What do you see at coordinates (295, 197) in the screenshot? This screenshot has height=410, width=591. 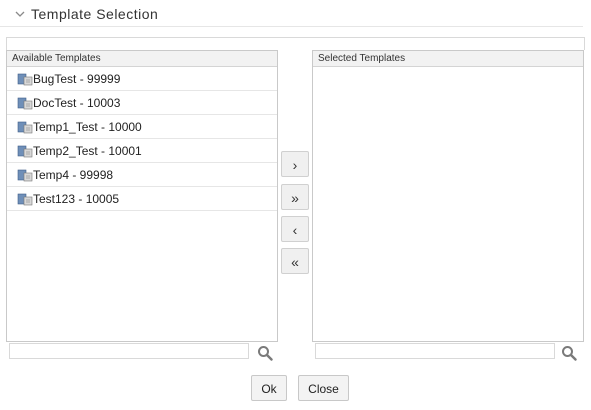 I see `move-all-right-button: »` at bounding box center [295, 197].